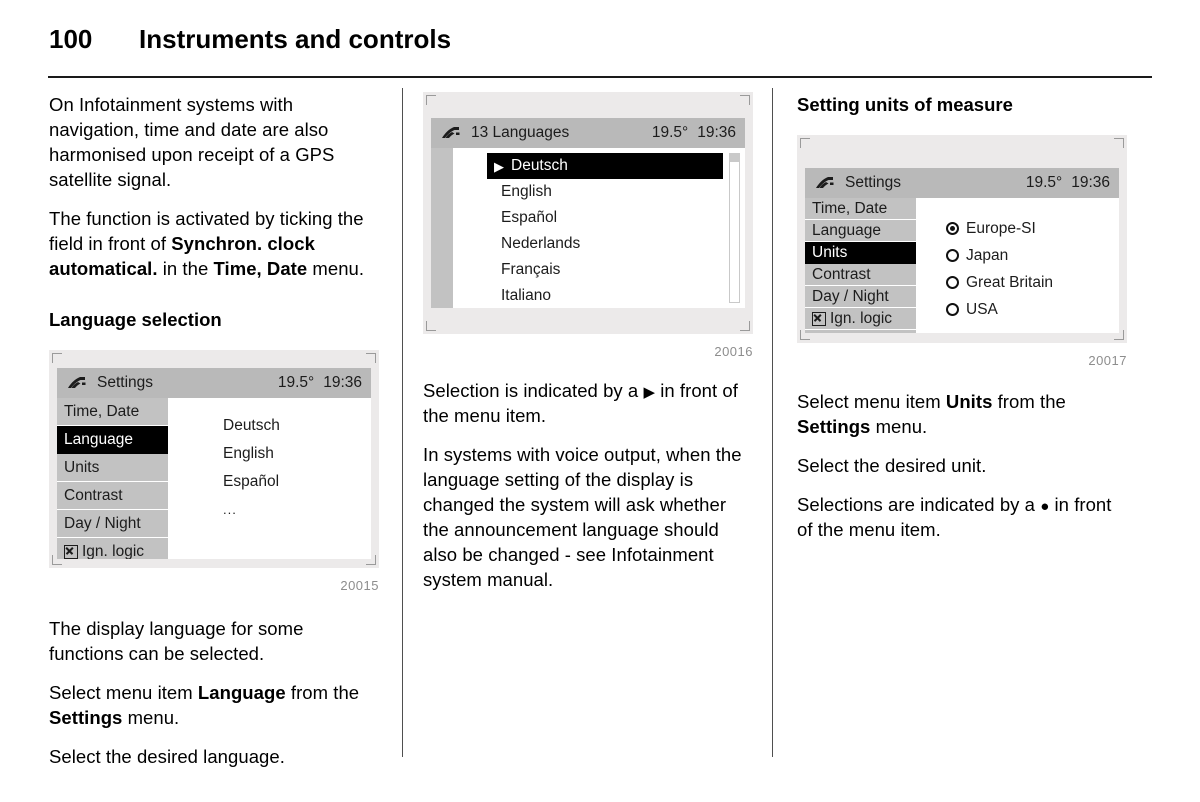  I want to click on bold-units: Units, so click(969, 401).